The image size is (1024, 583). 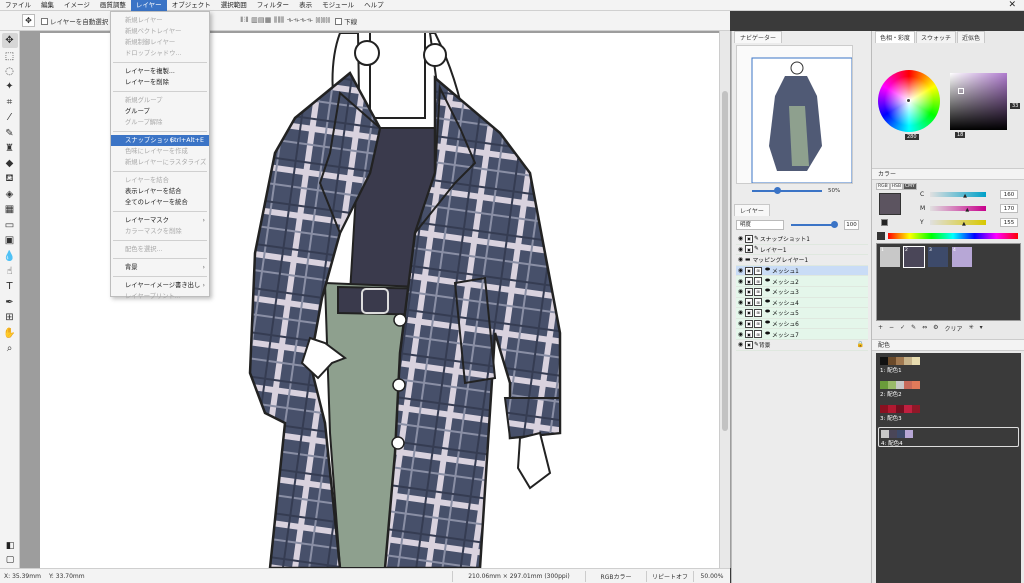 What do you see at coordinates (113, 5) in the screenshot?
I see `menu-item-3: 画質調整` at bounding box center [113, 5].